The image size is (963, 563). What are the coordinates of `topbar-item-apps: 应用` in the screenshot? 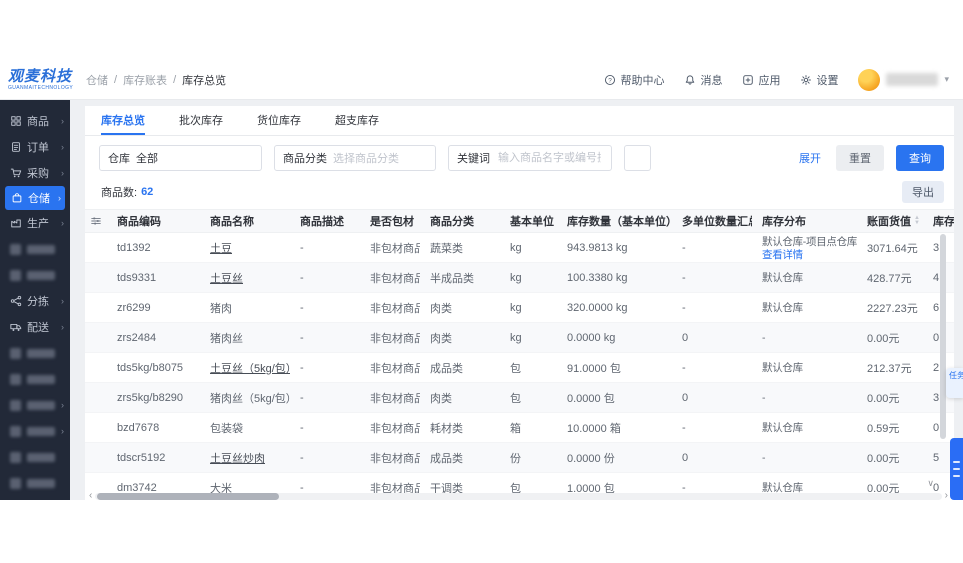 It's located at (761, 80).